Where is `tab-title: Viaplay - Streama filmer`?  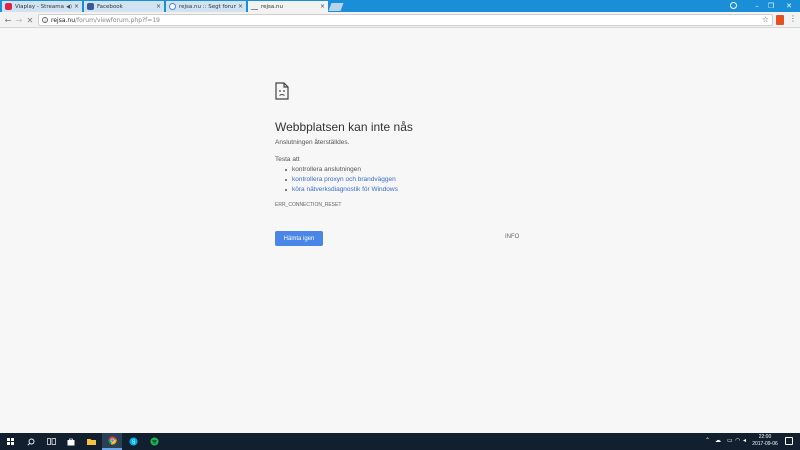
tab-title: Viaplay - Streama filmer is located at coordinates (39, 6).